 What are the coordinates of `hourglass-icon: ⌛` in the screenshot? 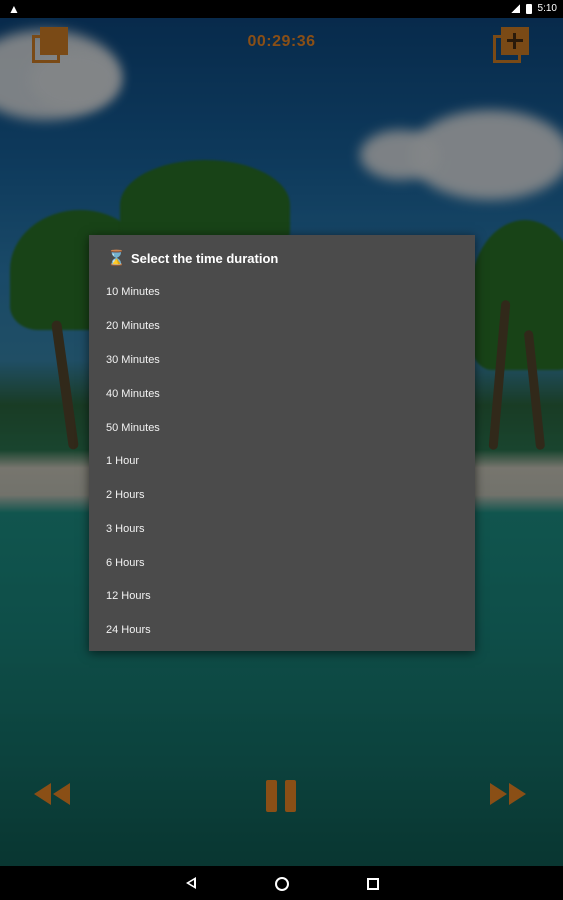 It's located at (116, 258).